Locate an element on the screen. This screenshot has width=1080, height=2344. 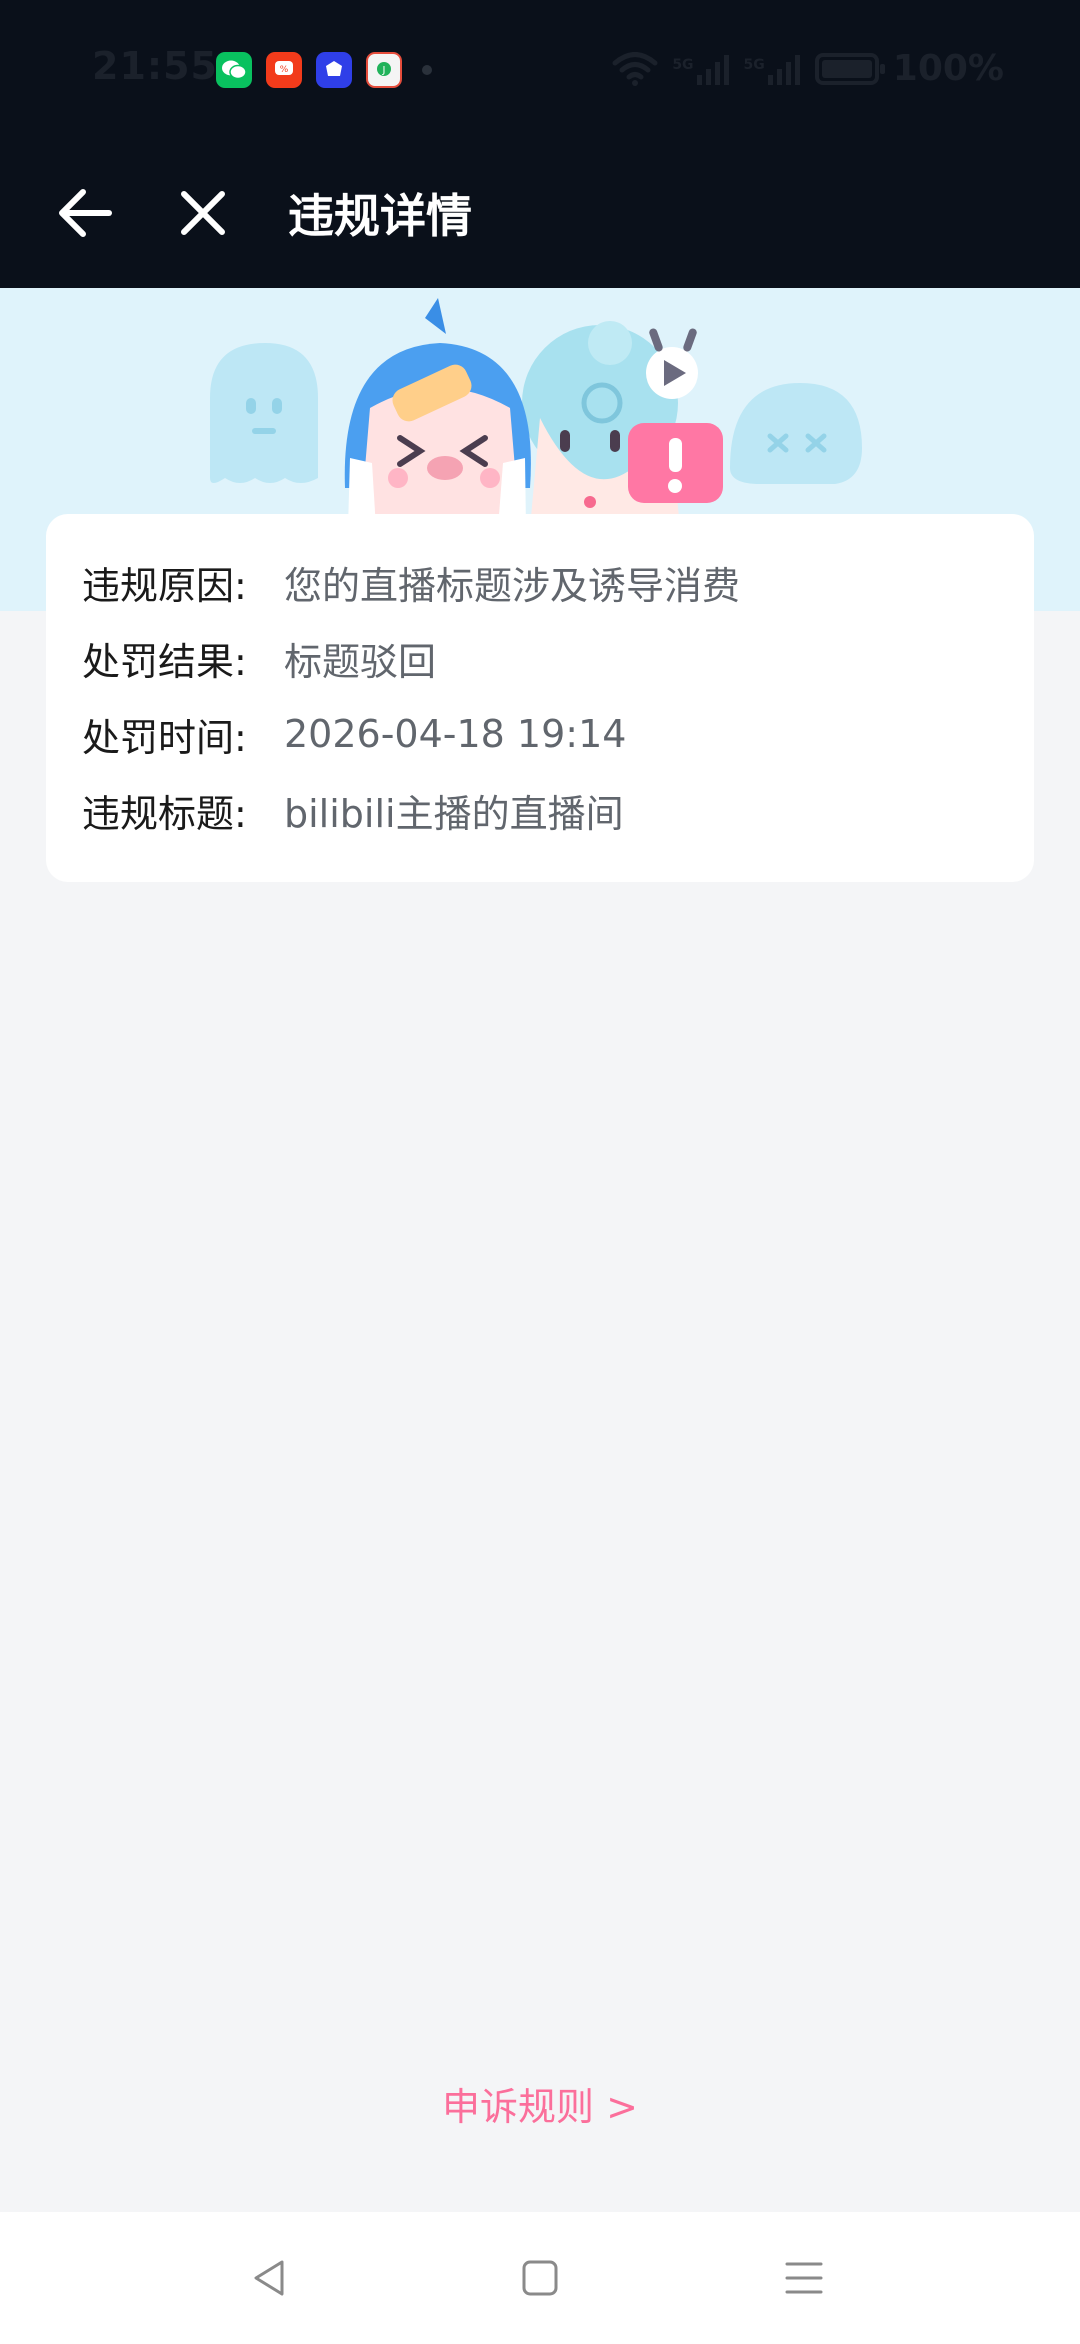
signal-2-icon: 5G is located at coordinates (772, 69).